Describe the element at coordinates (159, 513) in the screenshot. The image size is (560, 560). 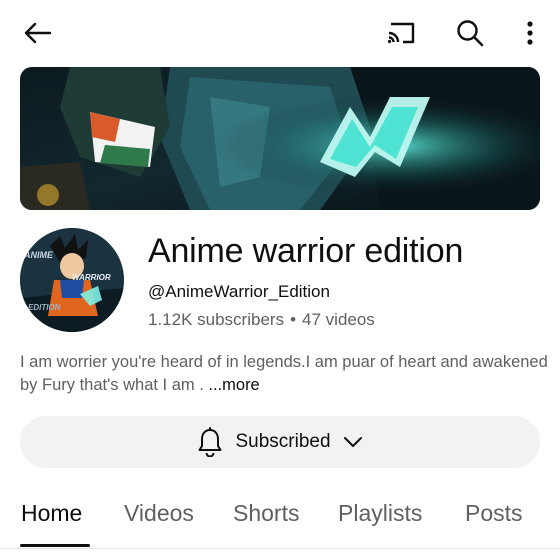
I see `tab-videos: Videos` at that location.